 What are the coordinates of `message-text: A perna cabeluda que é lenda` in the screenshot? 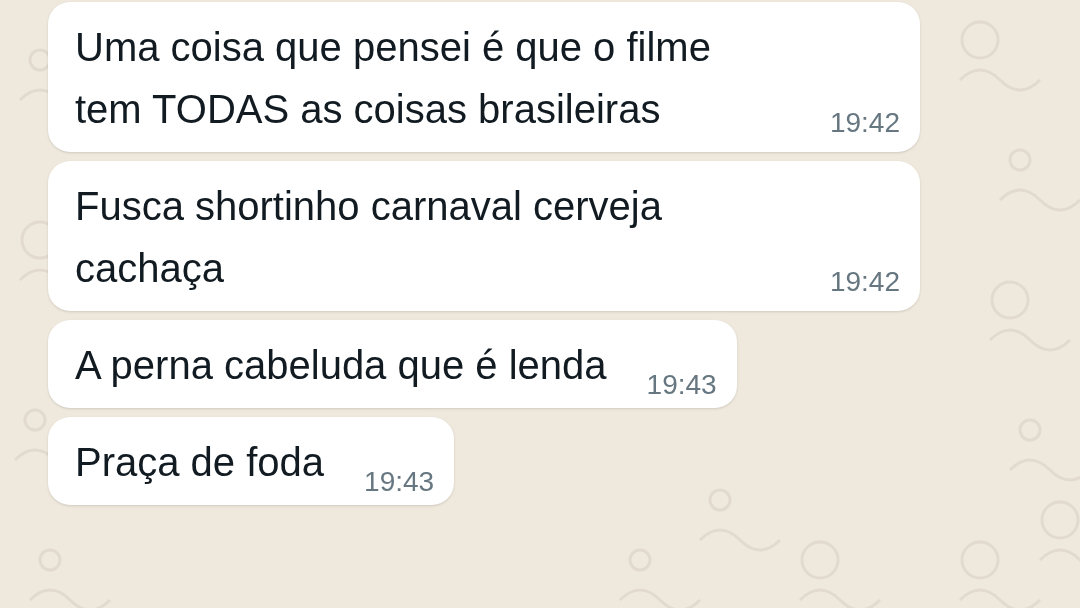 It's located at (341, 365).